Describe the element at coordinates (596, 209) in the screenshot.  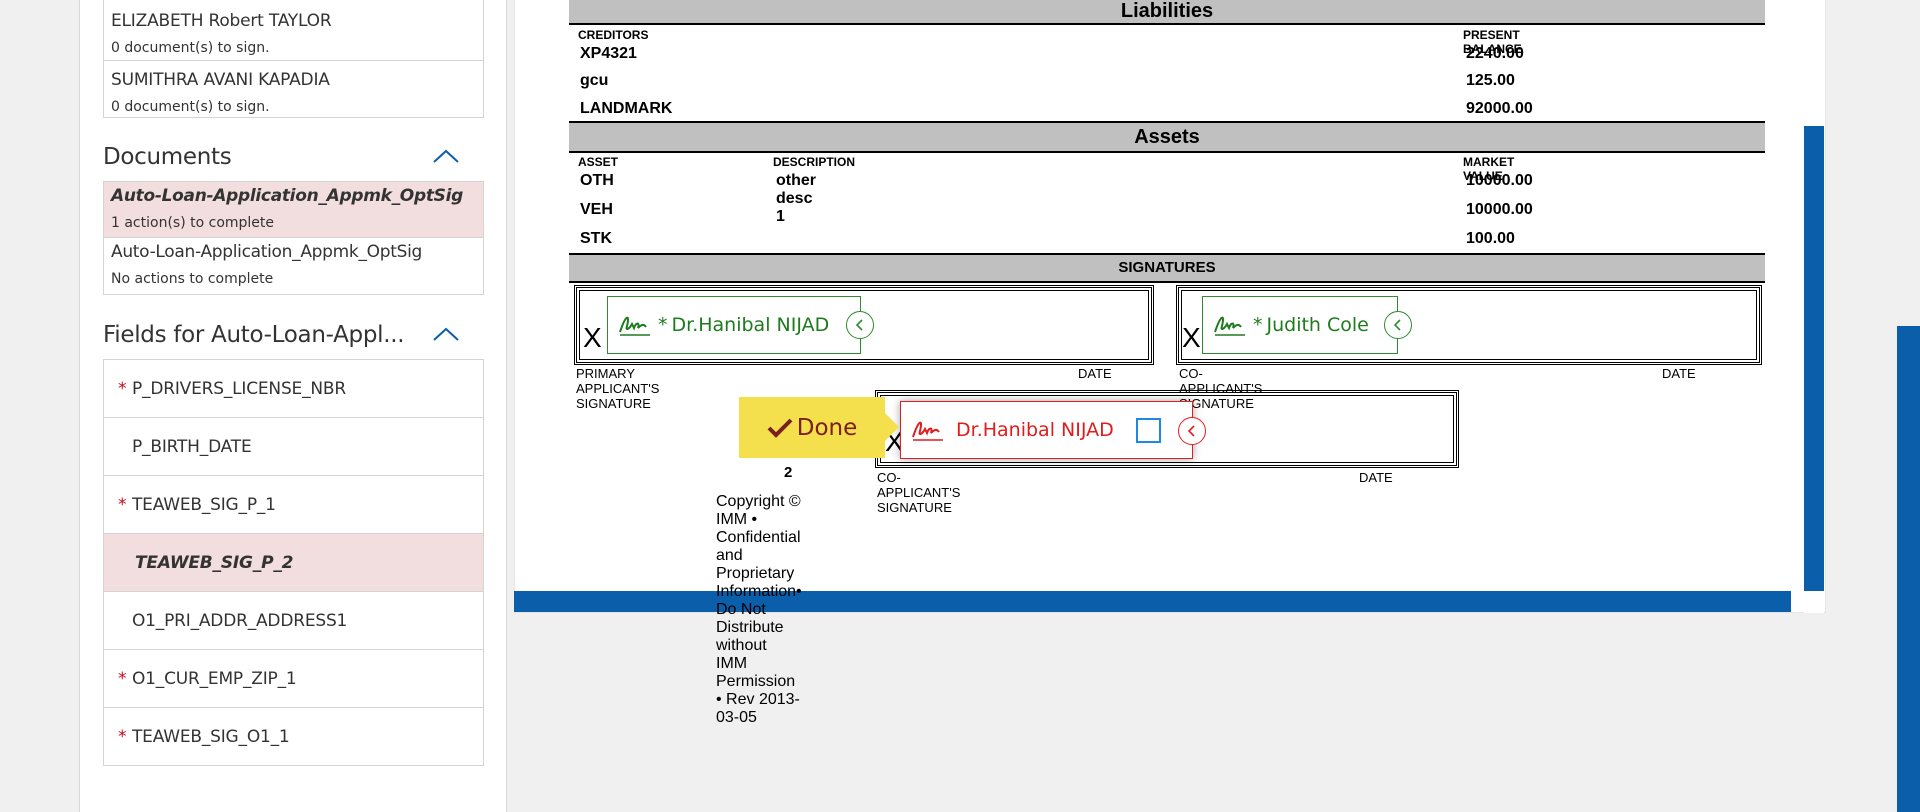
I see `asset-value: VEH` at that location.